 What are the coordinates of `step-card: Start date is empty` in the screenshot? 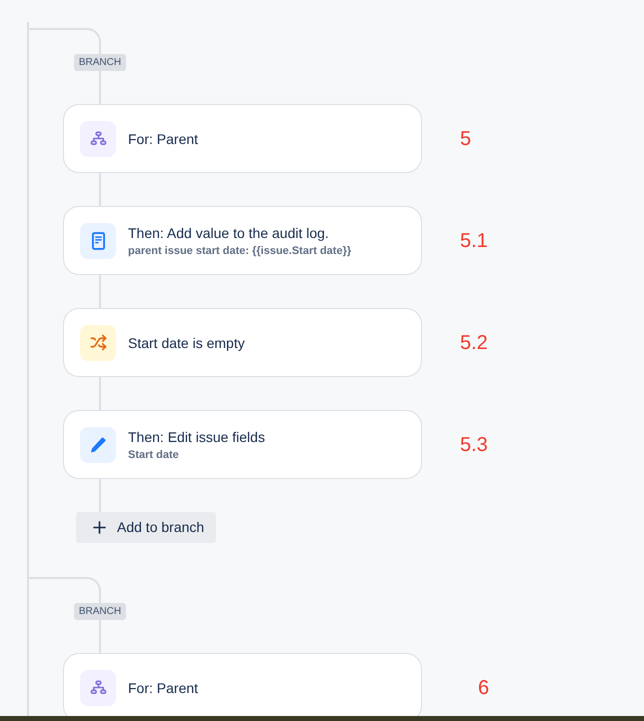 It's located at (242, 342).